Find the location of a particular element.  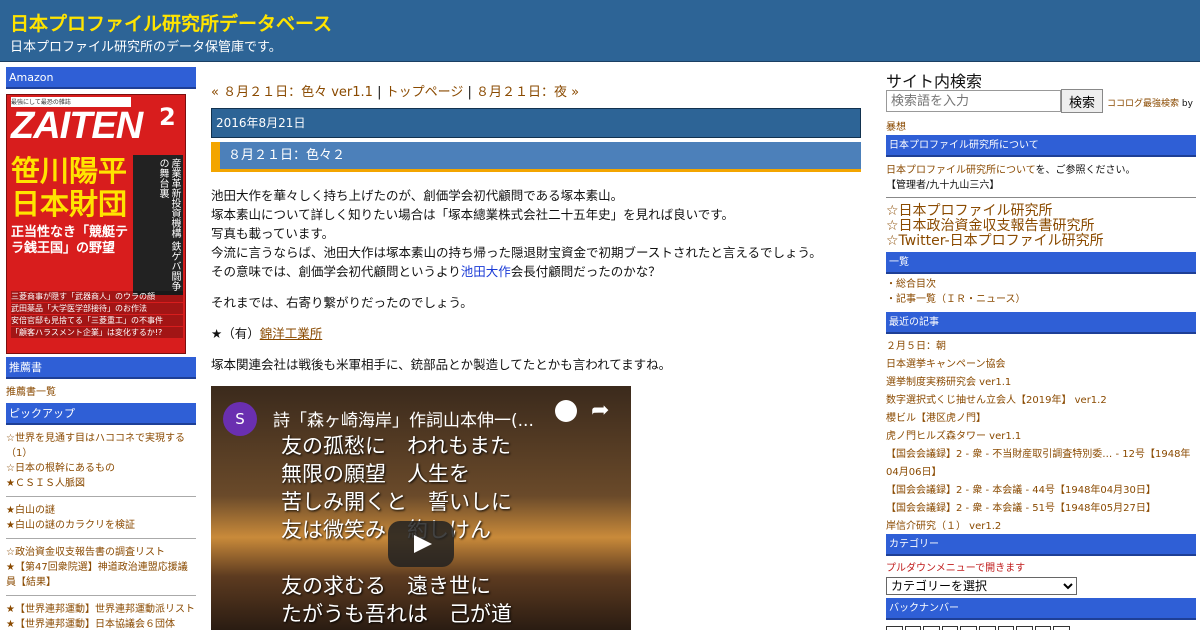

profile-link: ☆日本プロファイル研究所 is located at coordinates (995, 211).